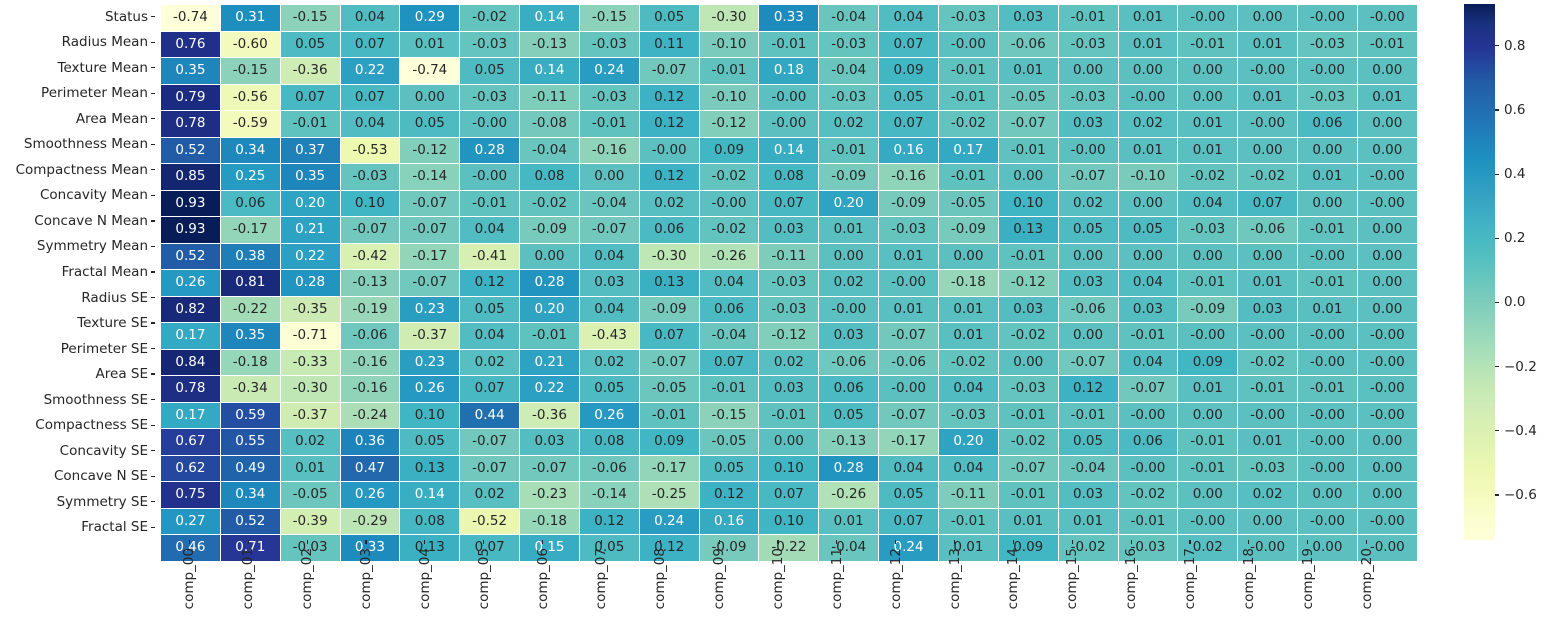 This screenshot has width=1553, height=623. I want to click on heatmap-cell: 0.23, so click(430, 362).